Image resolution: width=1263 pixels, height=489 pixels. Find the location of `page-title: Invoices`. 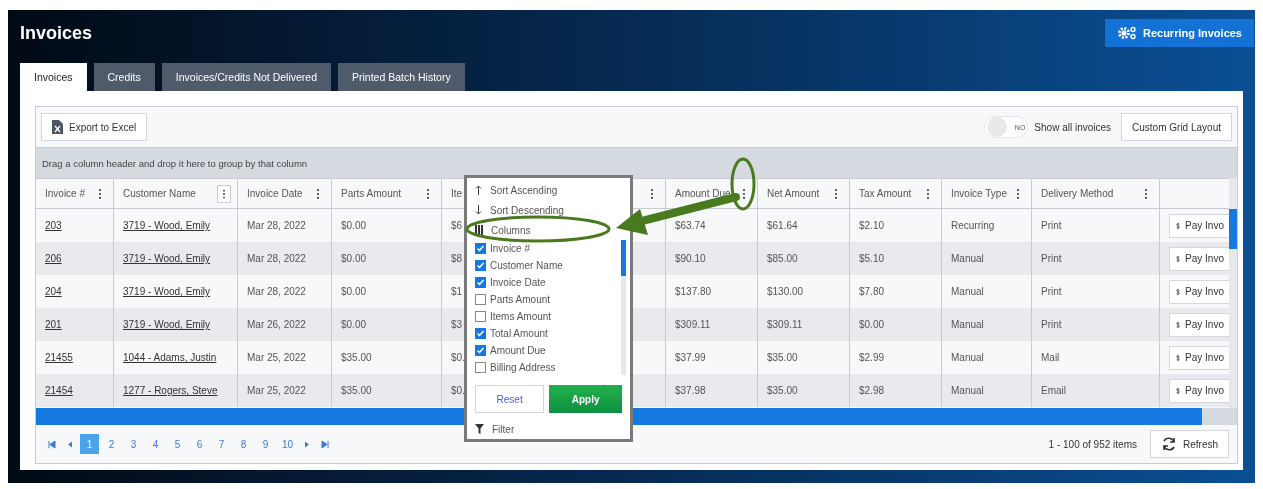

page-title: Invoices is located at coordinates (56, 33).